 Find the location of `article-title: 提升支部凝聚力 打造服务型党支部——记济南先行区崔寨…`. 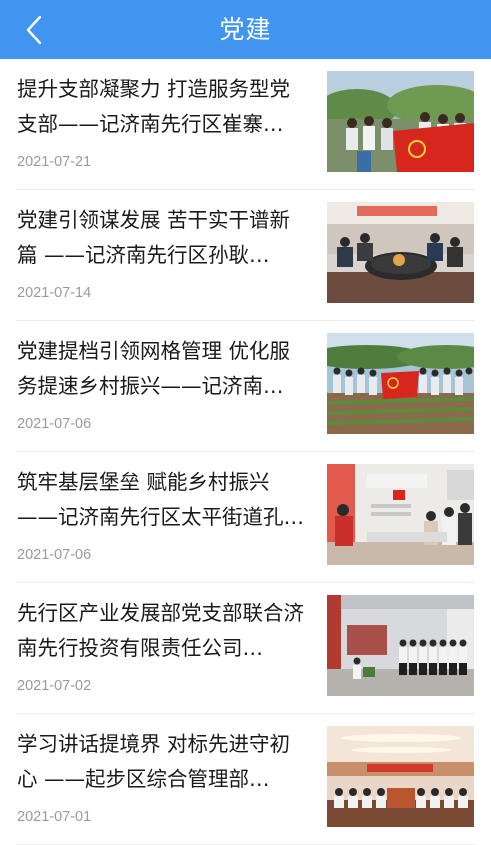

article-title: 提升支部凝聚力 打造服务型党支部——记济南先行区崔寨… is located at coordinates (154, 106).